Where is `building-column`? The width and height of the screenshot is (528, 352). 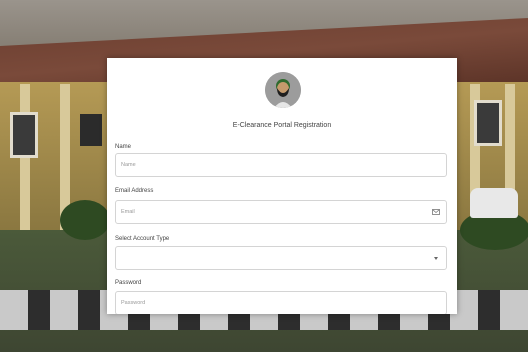
building-column is located at coordinates (25, 158).